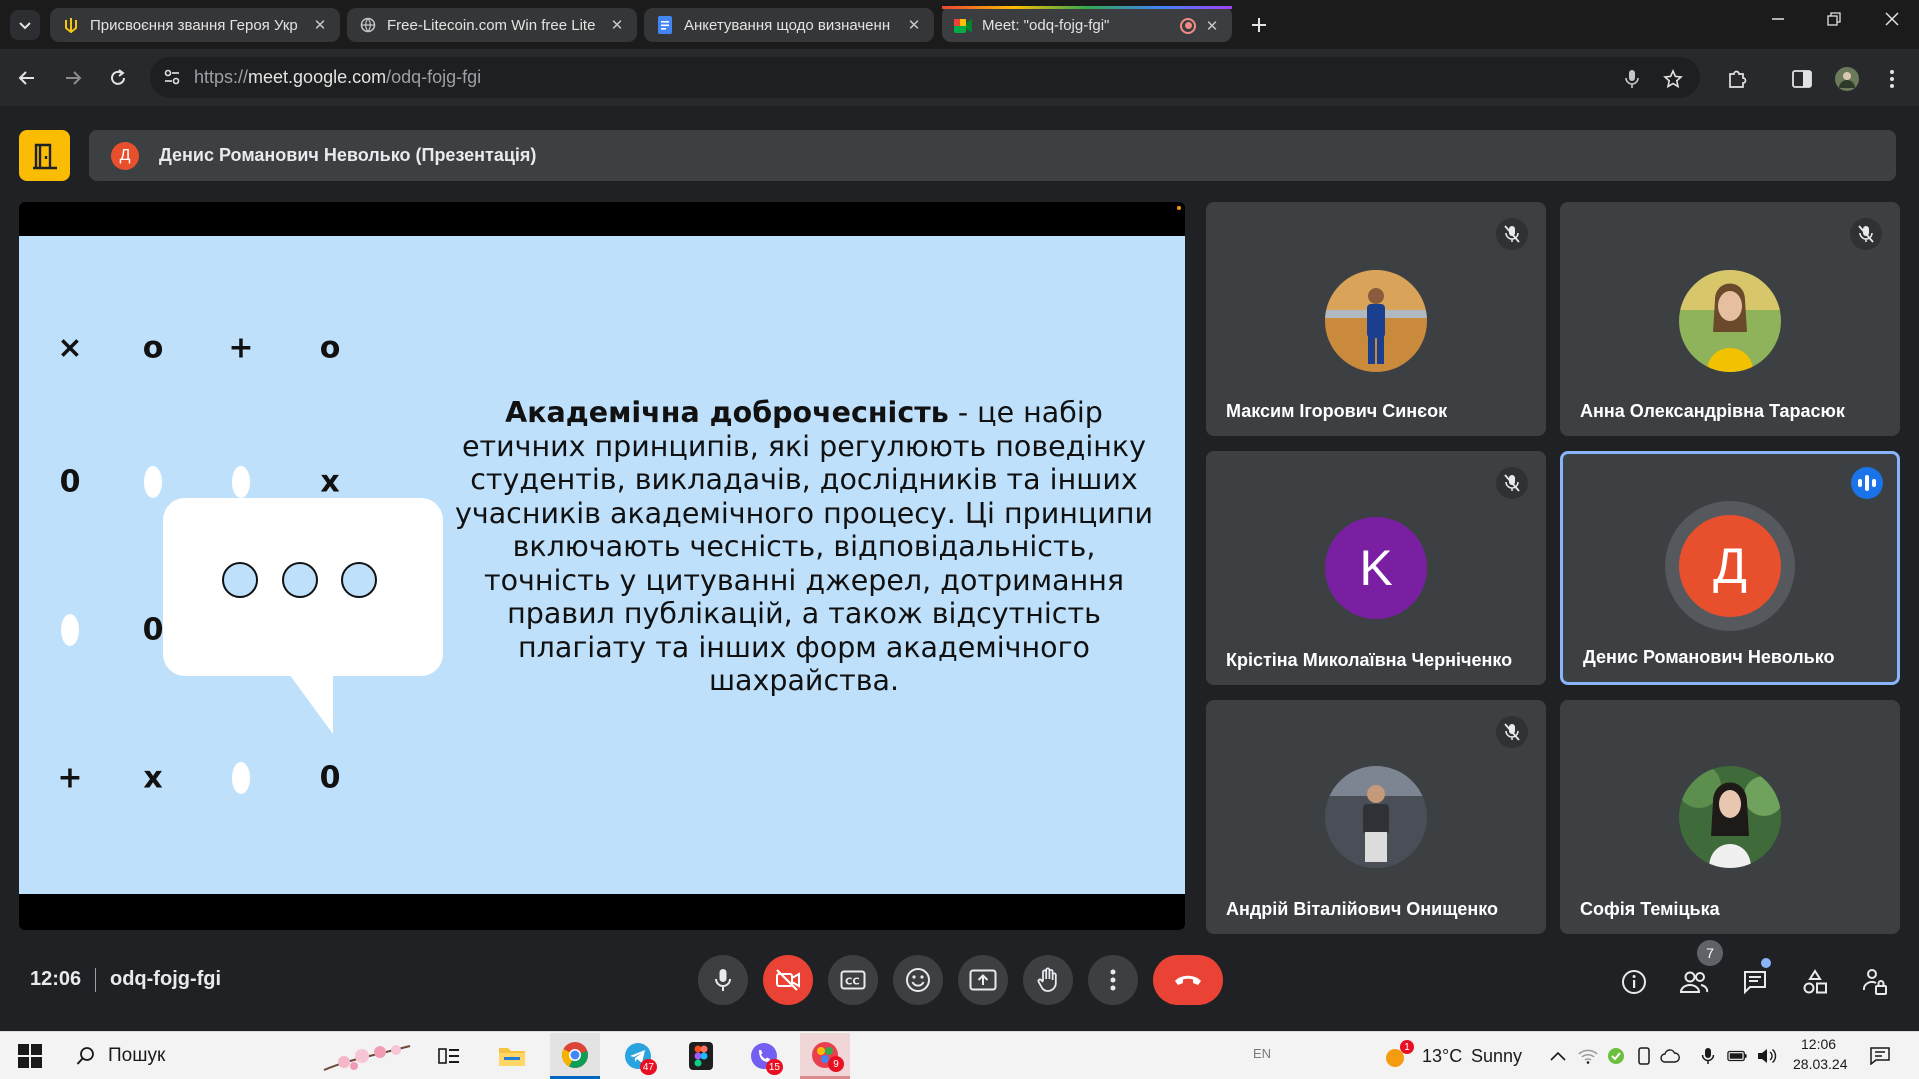 Image resolution: width=1919 pixels, height=1079 pixels. I want to click on lock-person-icon, so click(1874, 982).